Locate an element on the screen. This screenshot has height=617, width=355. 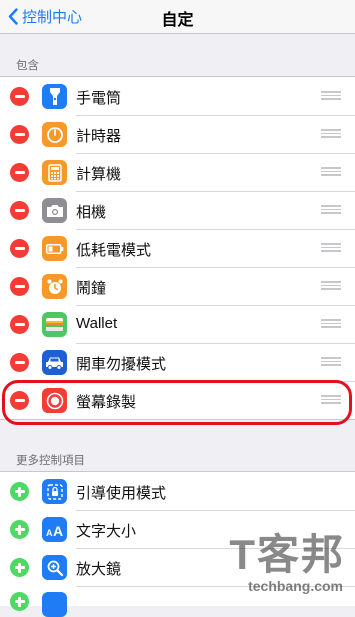
list-item-timer: 計時器 is located at coordinates (177, 134).